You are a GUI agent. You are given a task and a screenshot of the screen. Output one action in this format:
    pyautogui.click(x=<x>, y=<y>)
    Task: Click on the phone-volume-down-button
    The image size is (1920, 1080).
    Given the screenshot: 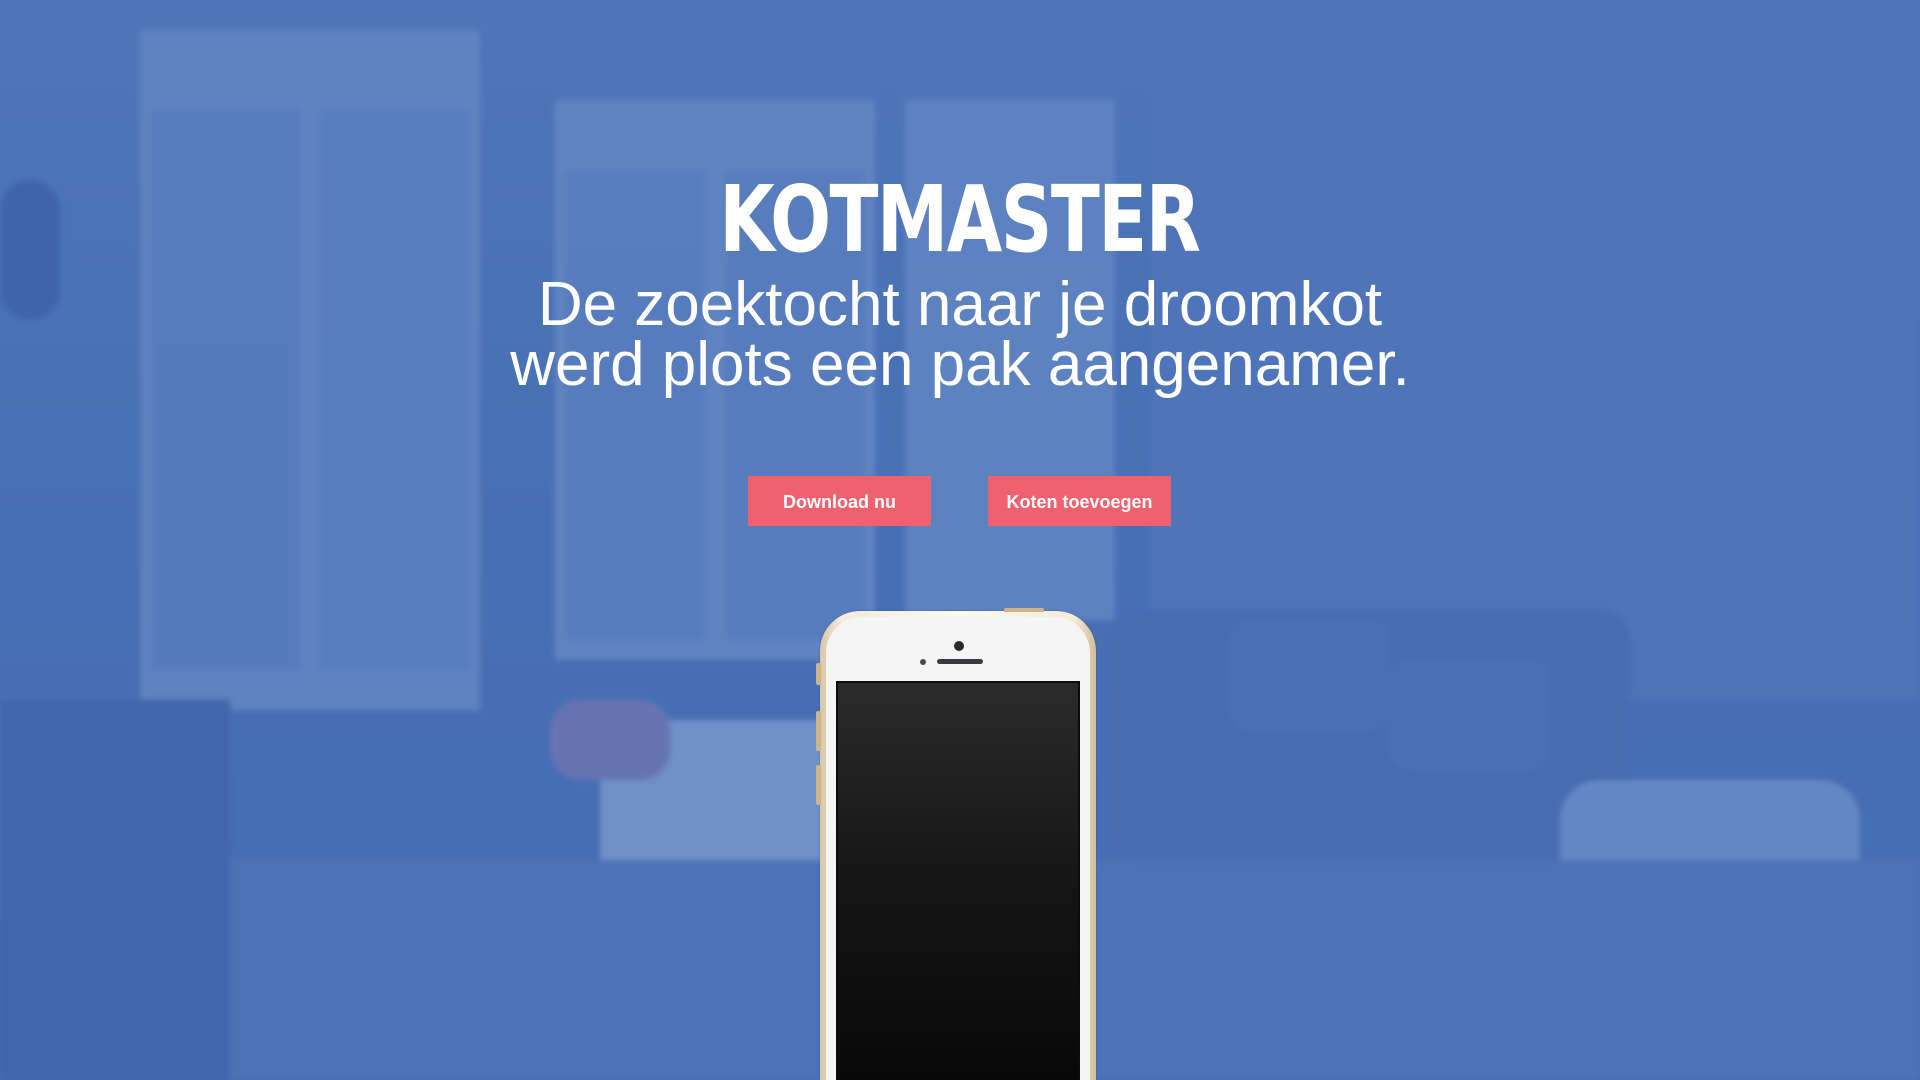 What is the action you would take?
    pyautogui.click(x=818, y=785)
    